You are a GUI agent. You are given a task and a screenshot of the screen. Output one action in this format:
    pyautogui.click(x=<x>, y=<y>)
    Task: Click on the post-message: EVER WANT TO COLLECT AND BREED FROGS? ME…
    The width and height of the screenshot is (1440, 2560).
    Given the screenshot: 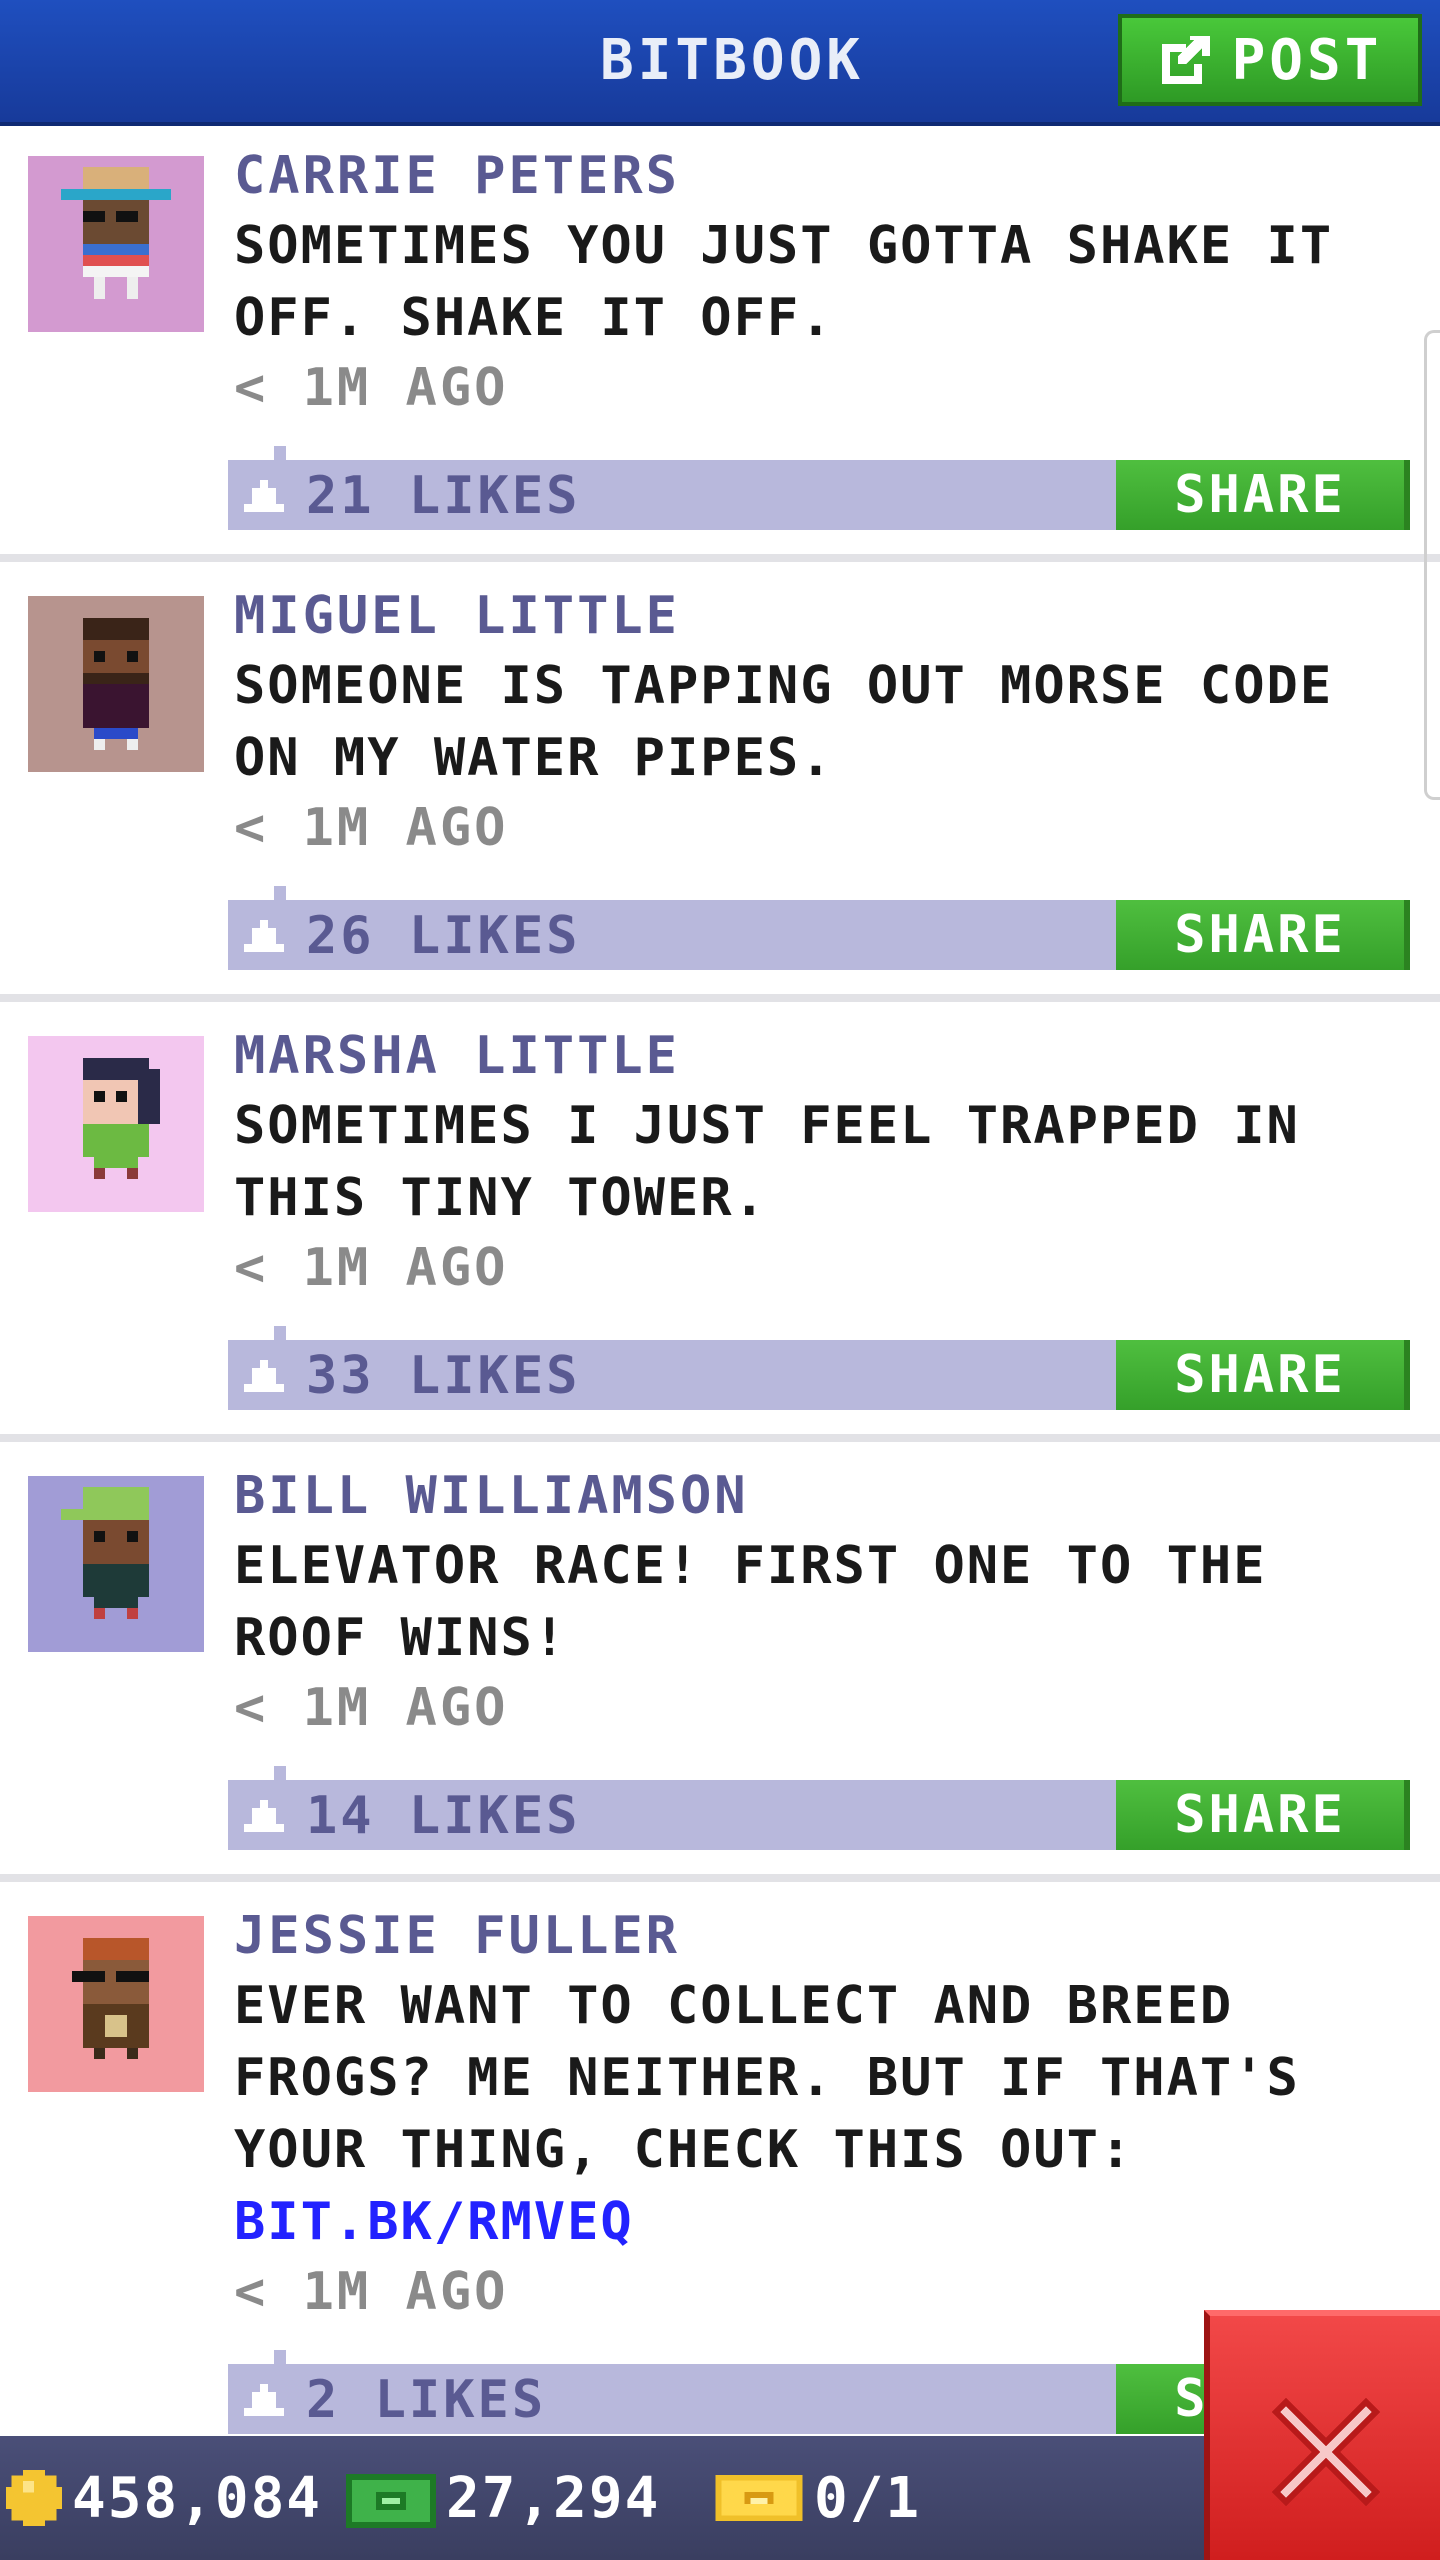 What is the action you would take?
    pyautogui.click(x=824, y=2114)
    